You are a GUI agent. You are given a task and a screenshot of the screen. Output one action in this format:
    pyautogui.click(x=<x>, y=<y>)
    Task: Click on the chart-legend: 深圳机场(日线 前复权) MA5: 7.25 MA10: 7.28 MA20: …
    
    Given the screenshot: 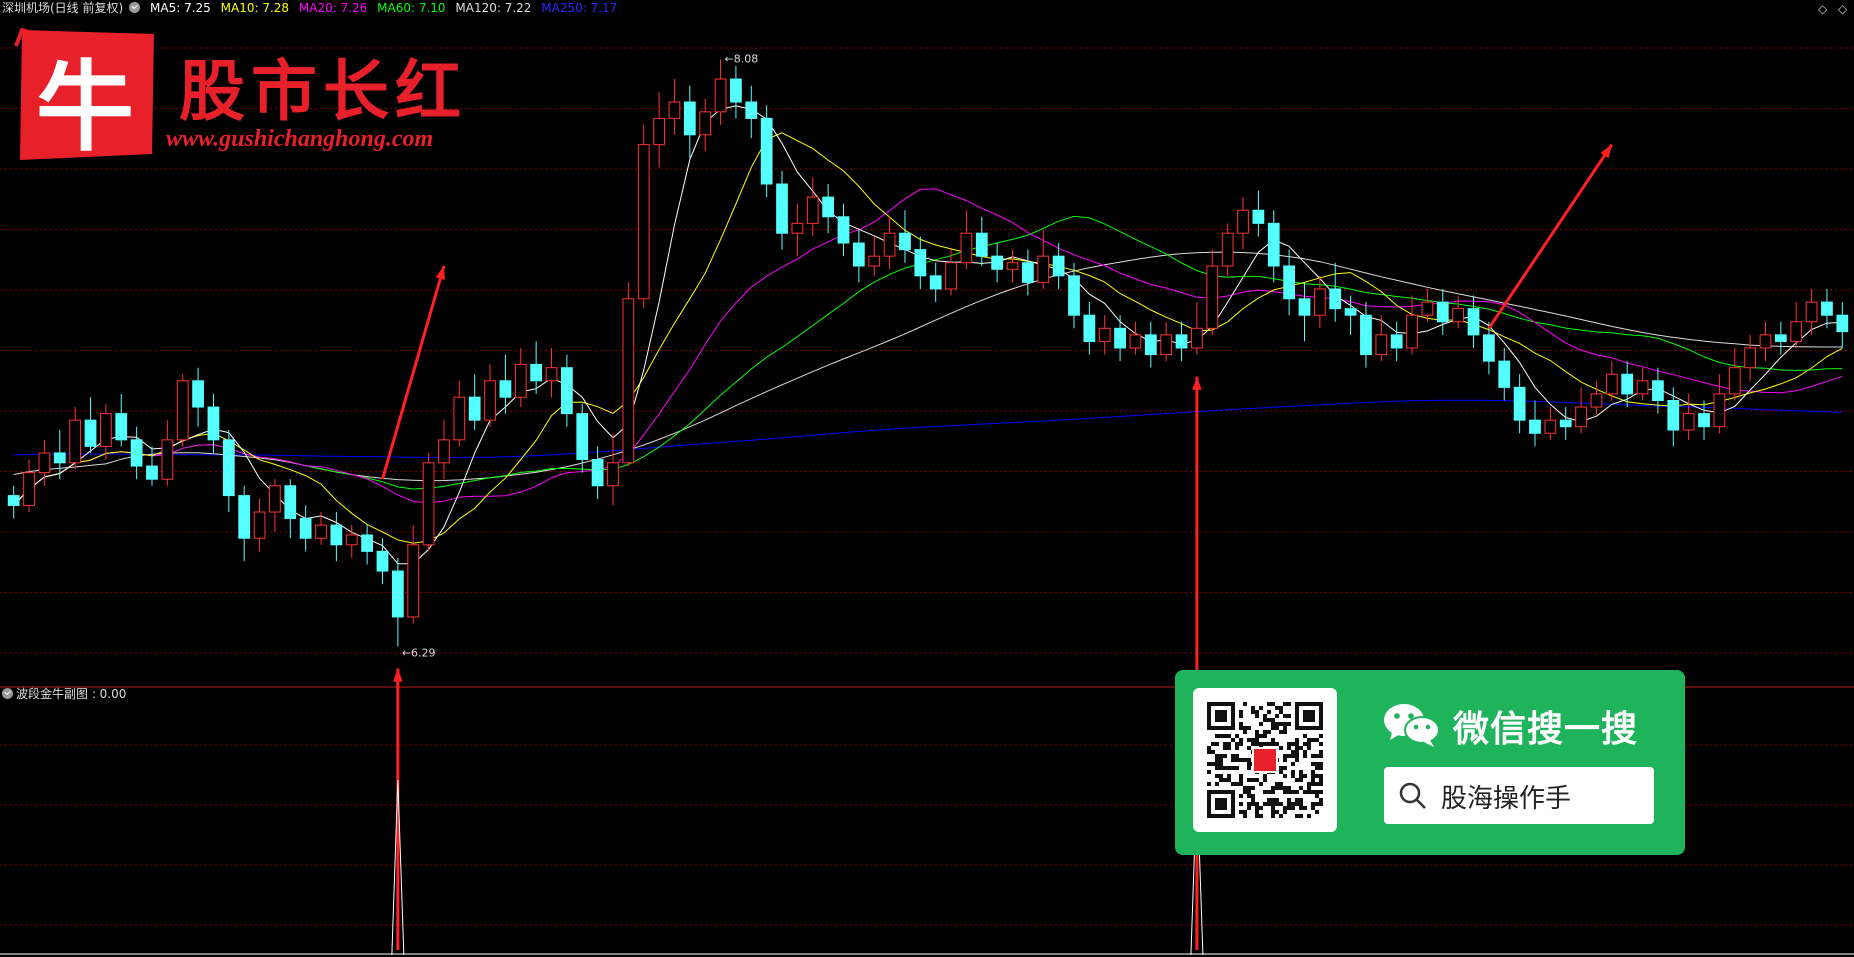 What is the action you would take?
    pyautogui.click(x=312, y=8)
    